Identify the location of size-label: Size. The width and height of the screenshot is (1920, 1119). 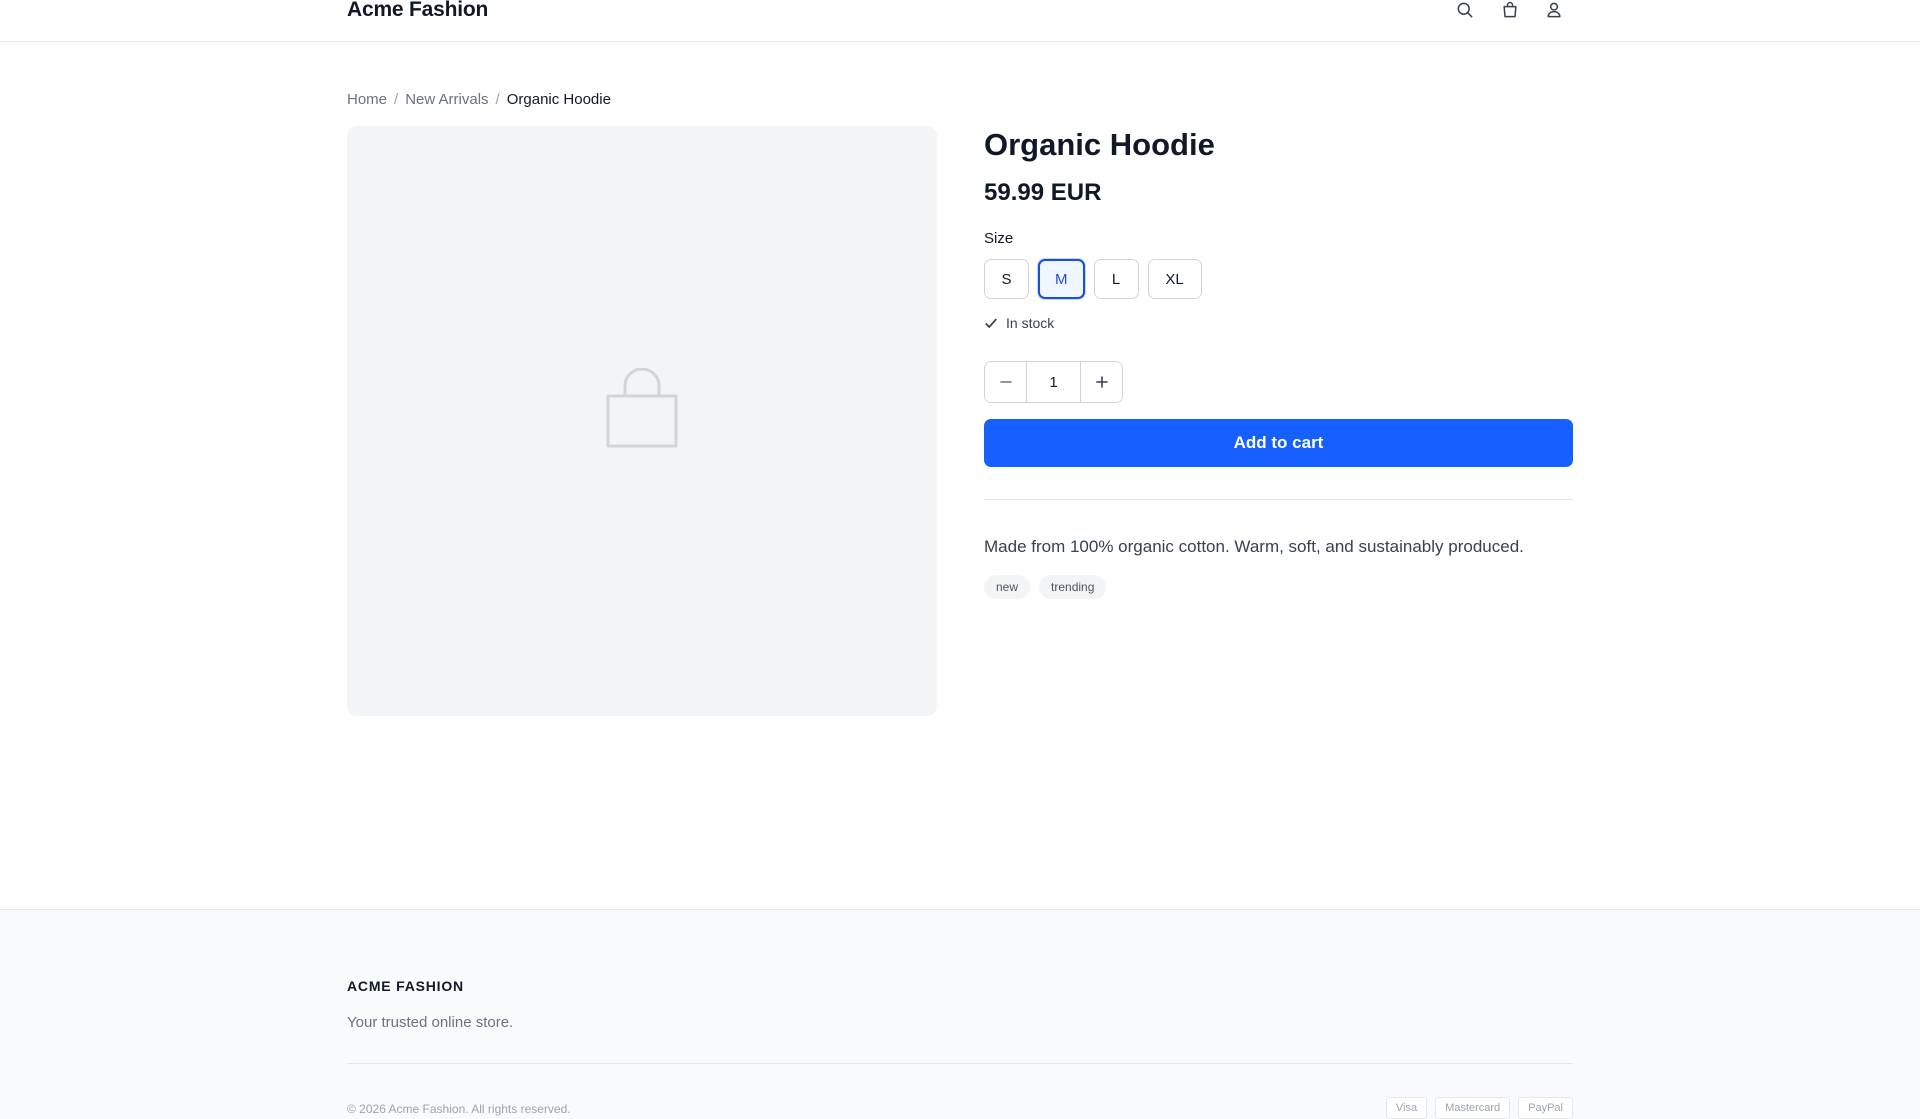
(999, 238).